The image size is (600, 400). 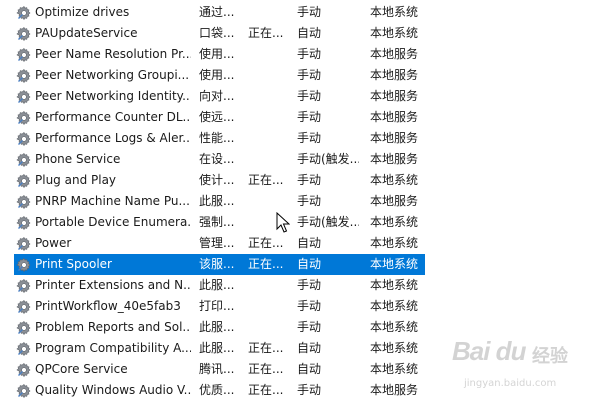 What do you see at coordinates (78, 159) in the screenshot?
I see `service-name: Phone Service` at bounding box center [78, 159].